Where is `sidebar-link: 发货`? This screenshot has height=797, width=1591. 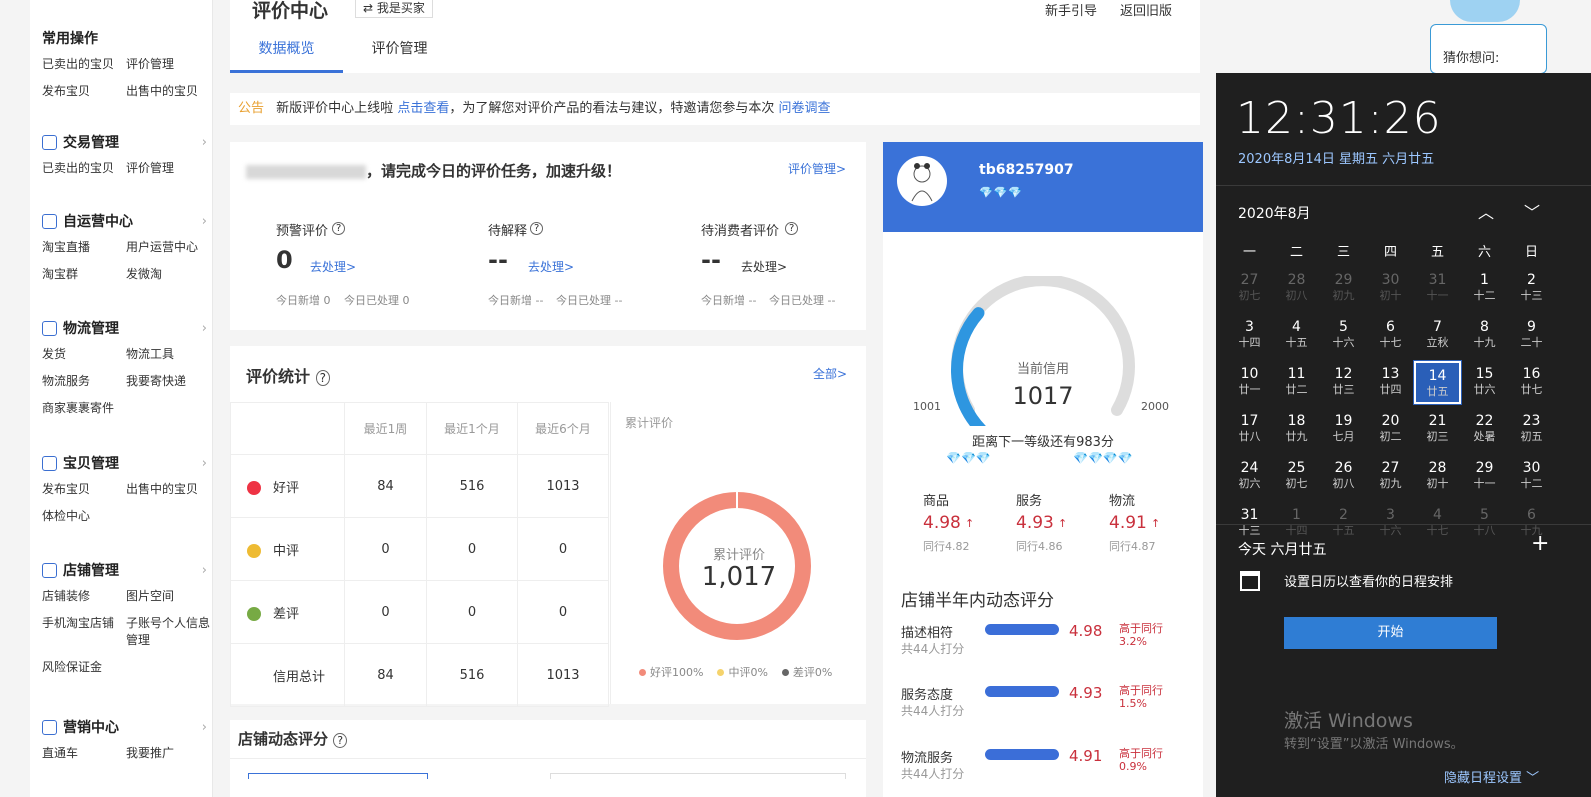
sidebar-link: 发货 is located at coordinates (84, 354).